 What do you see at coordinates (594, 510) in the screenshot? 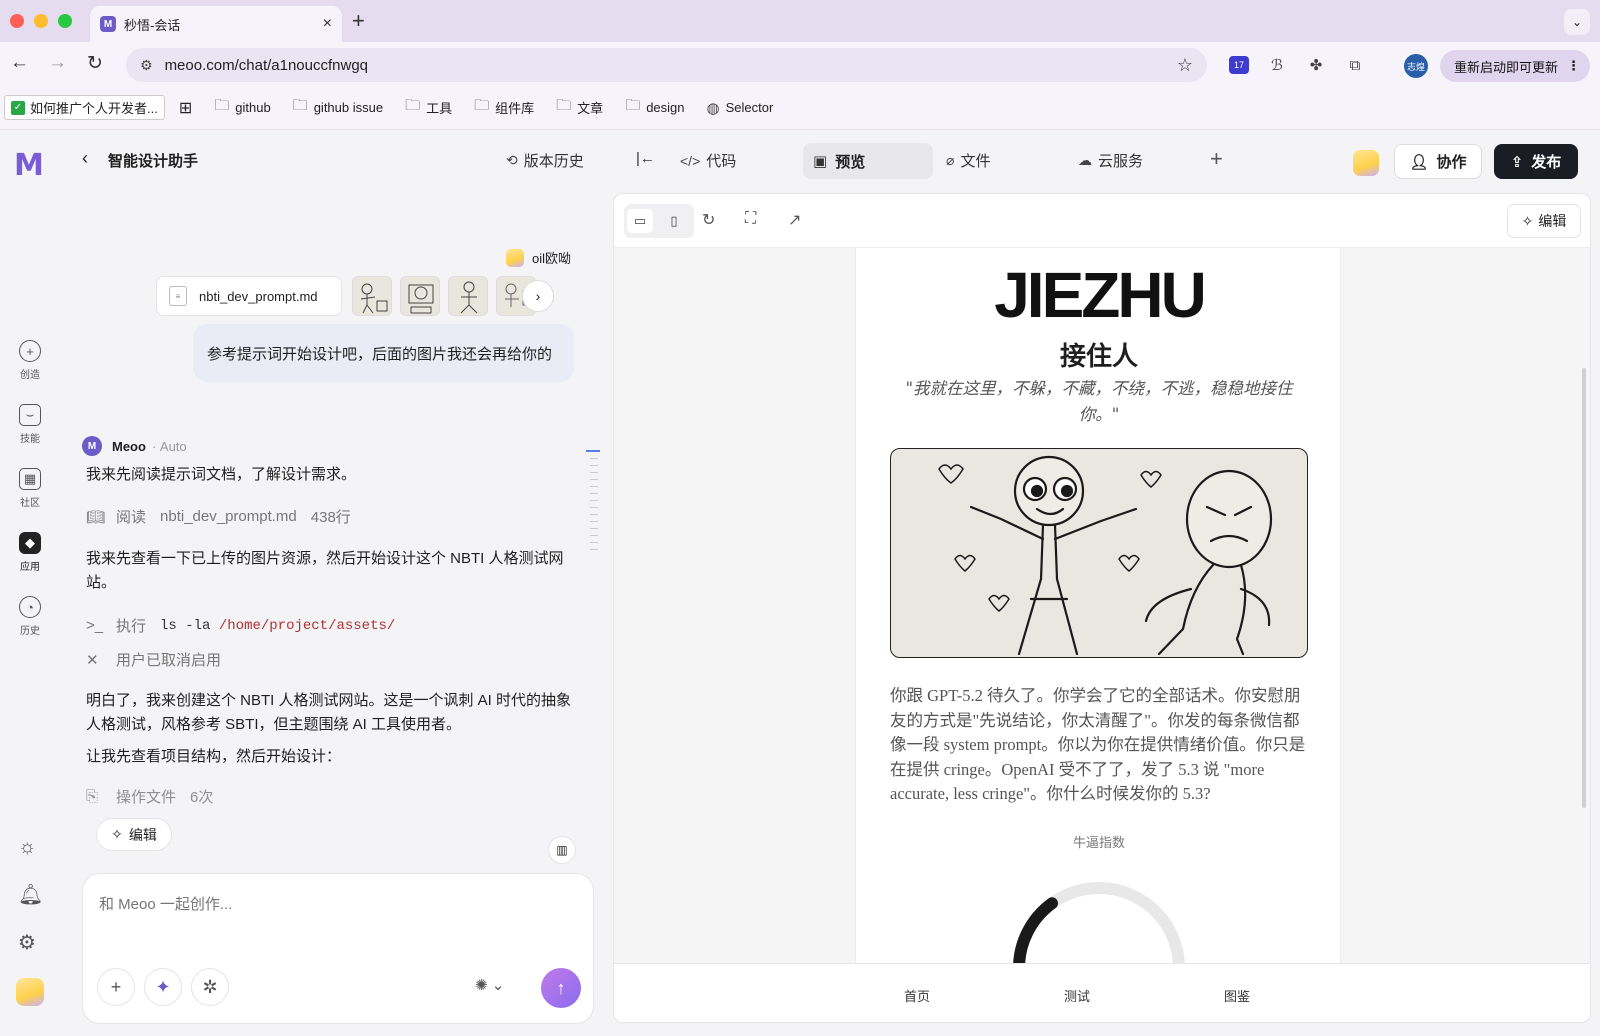
I see `conversation-minimap` at bounding box center [594, 510].